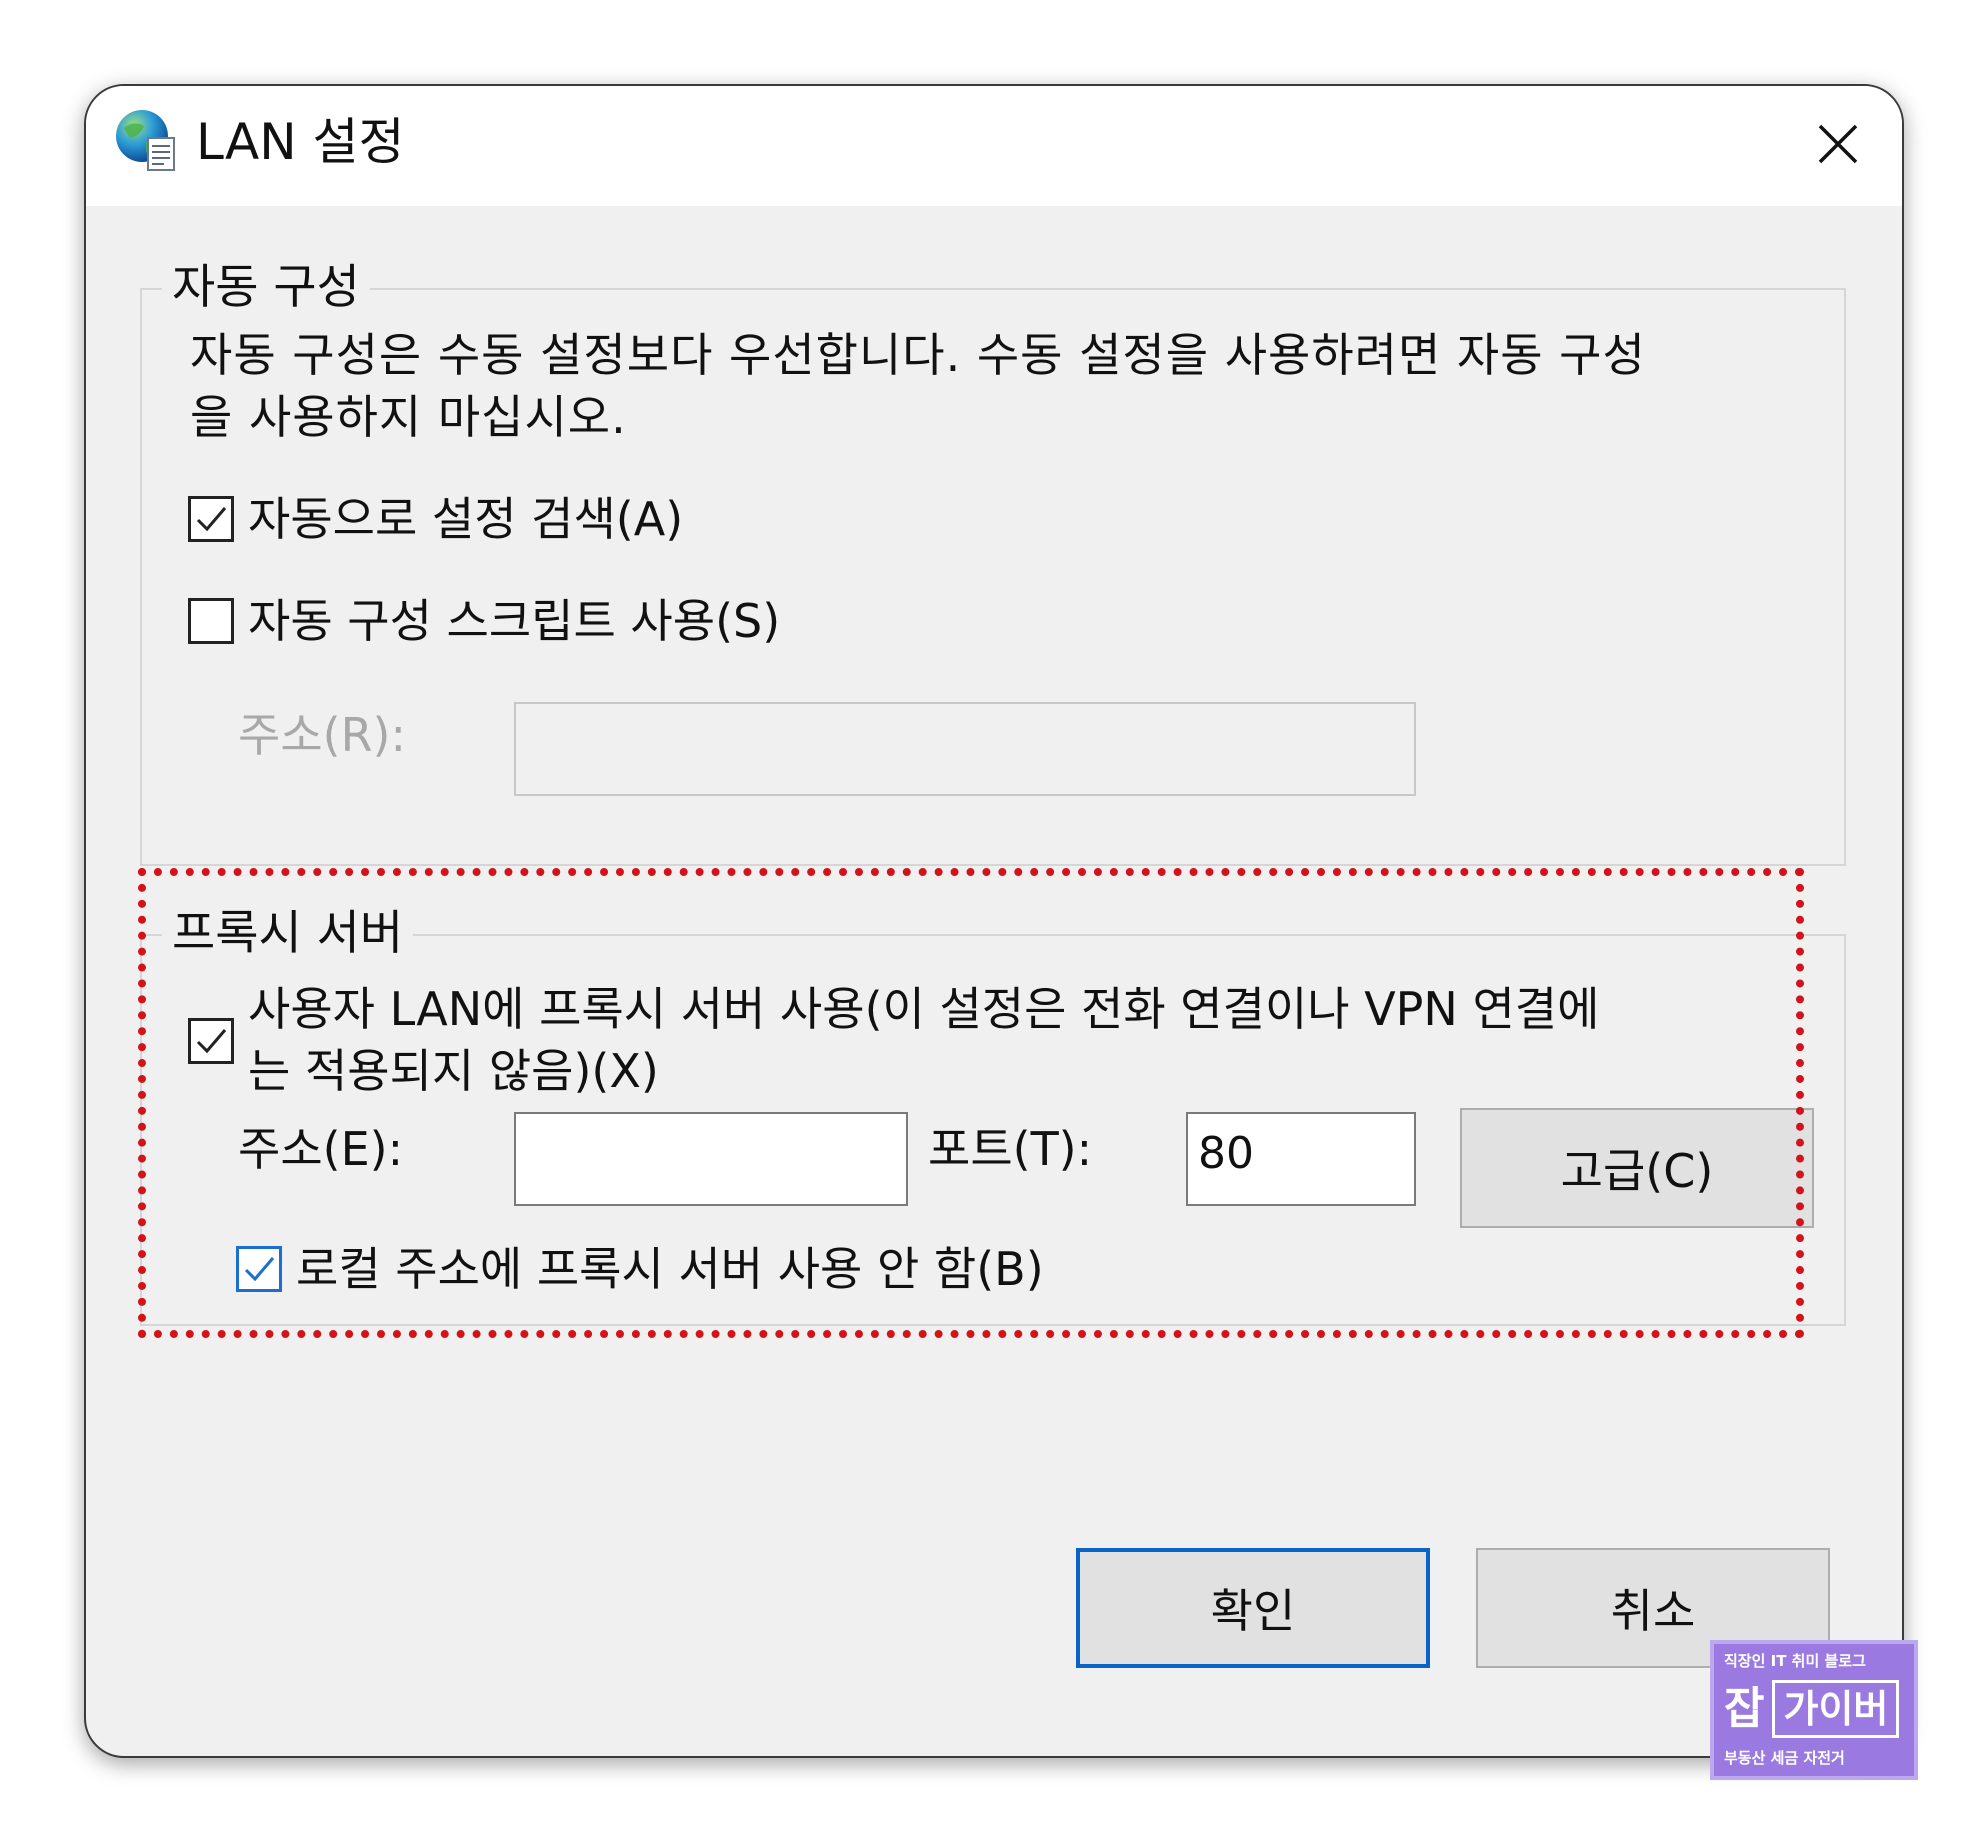  I want to click on proxy-address-label: 주소(E):, so click(321, 1149).